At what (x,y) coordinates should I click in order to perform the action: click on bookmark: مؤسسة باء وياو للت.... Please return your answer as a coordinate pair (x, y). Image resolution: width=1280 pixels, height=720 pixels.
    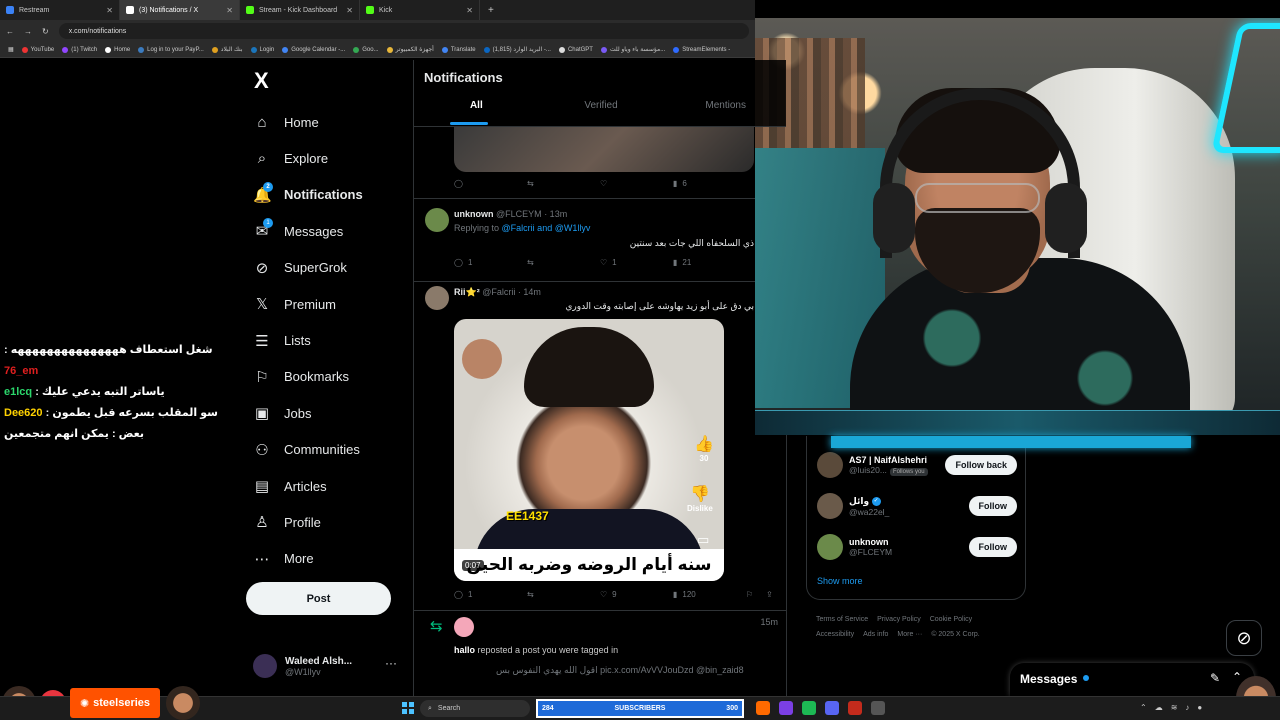
    Looking at the image, I should click on (632, 49).